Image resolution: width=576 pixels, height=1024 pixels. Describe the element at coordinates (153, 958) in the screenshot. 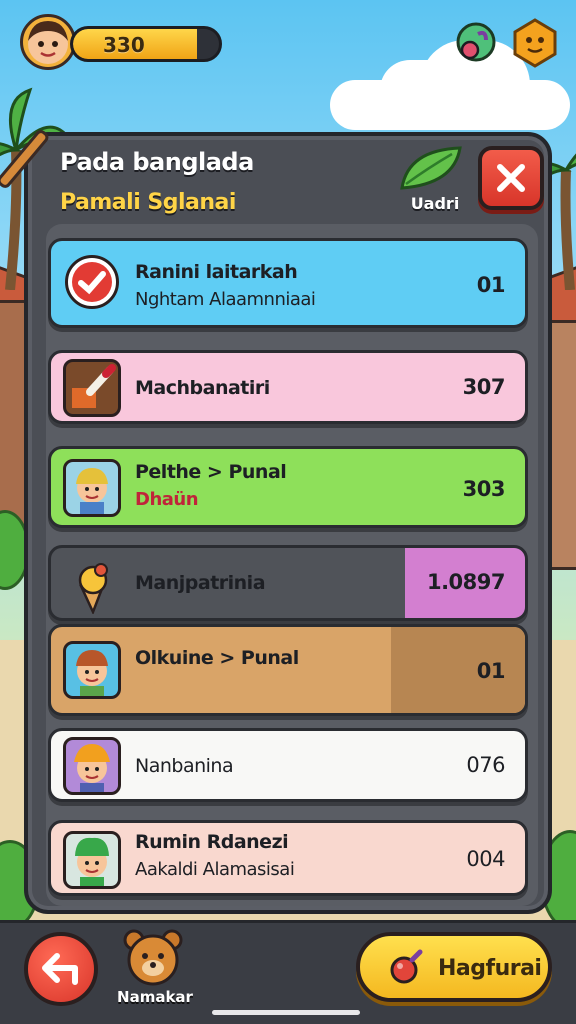

I see `bear-mascot-icon` at that location.